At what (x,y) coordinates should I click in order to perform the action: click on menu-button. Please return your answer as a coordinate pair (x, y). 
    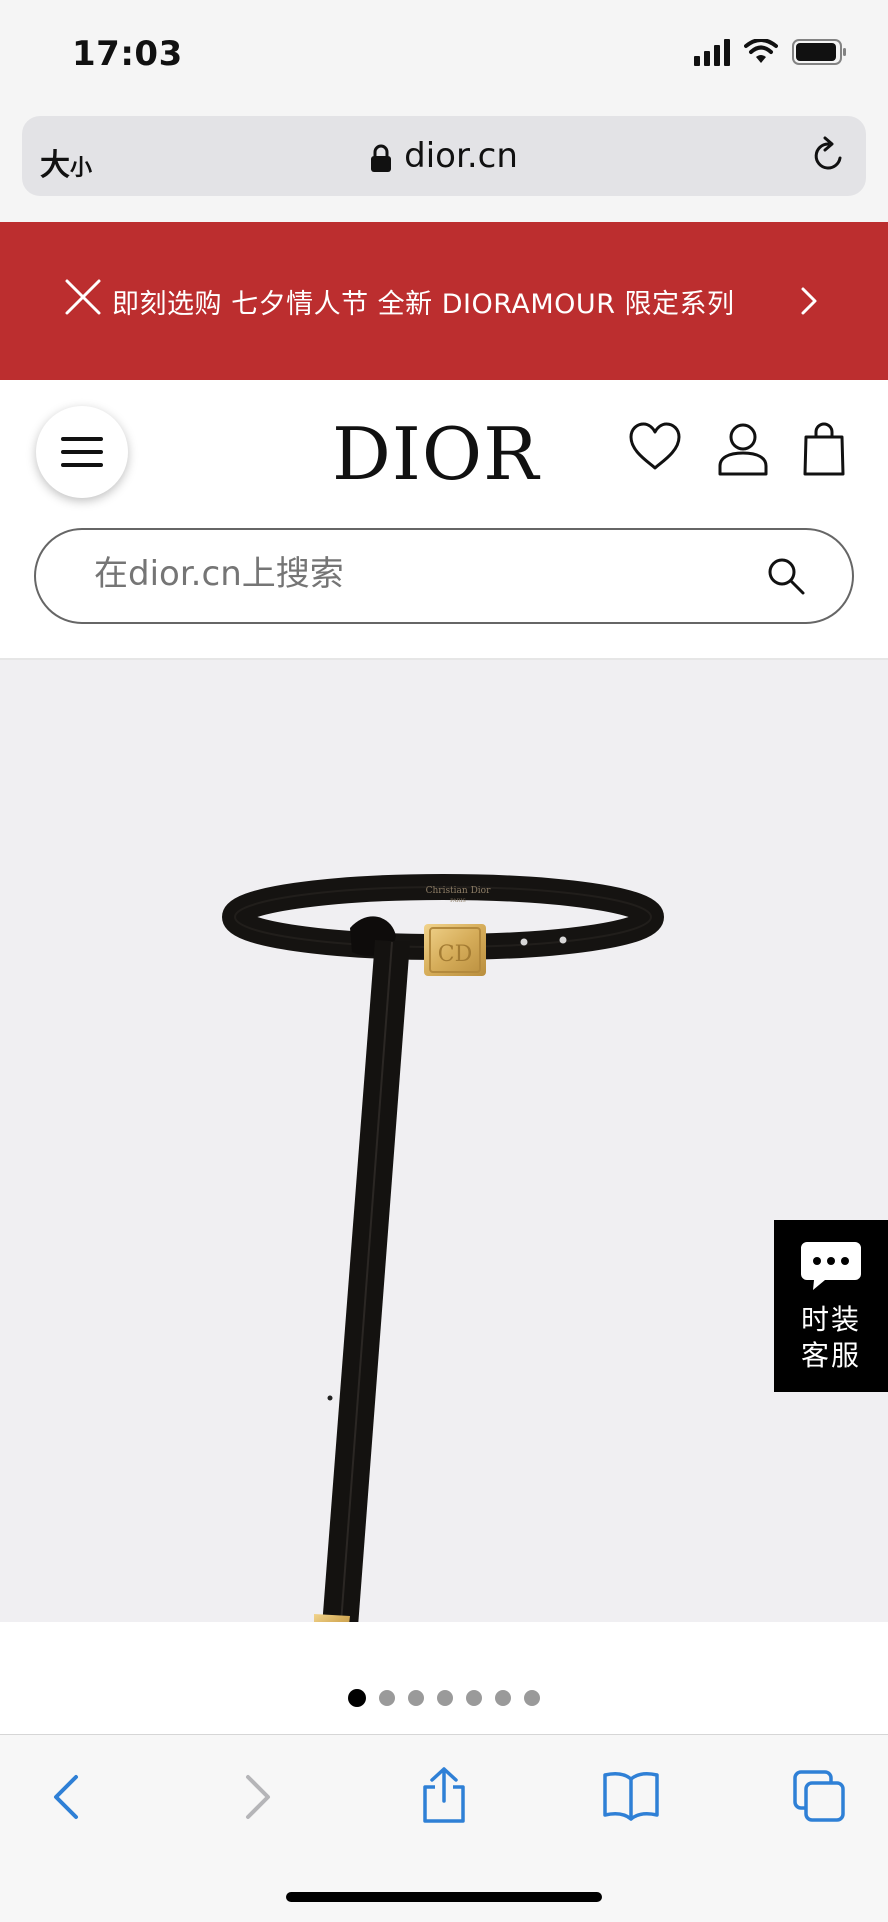
    Looking at the image, I should click on (82, 452).